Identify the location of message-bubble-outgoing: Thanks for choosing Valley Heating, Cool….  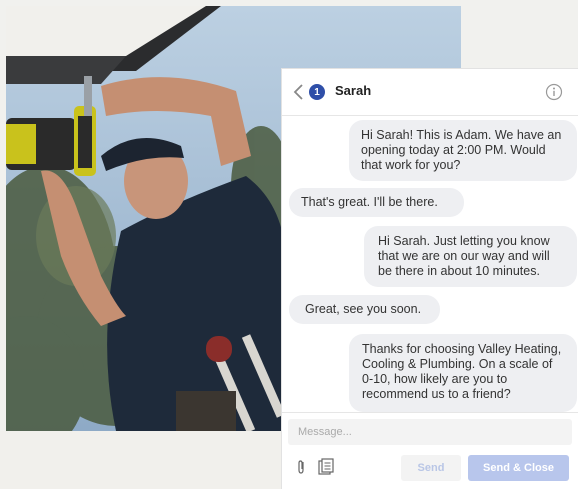
(463, 373).